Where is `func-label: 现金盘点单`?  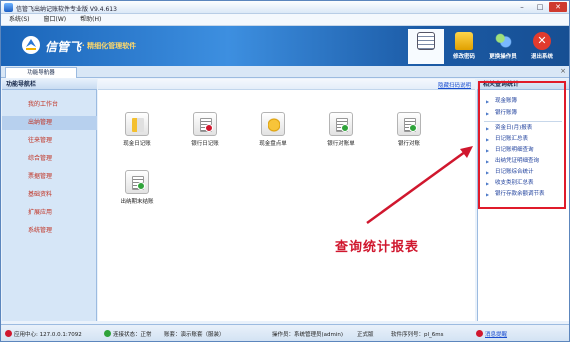
func-label: 现金盘点单 is located at coordinates (273, 144).